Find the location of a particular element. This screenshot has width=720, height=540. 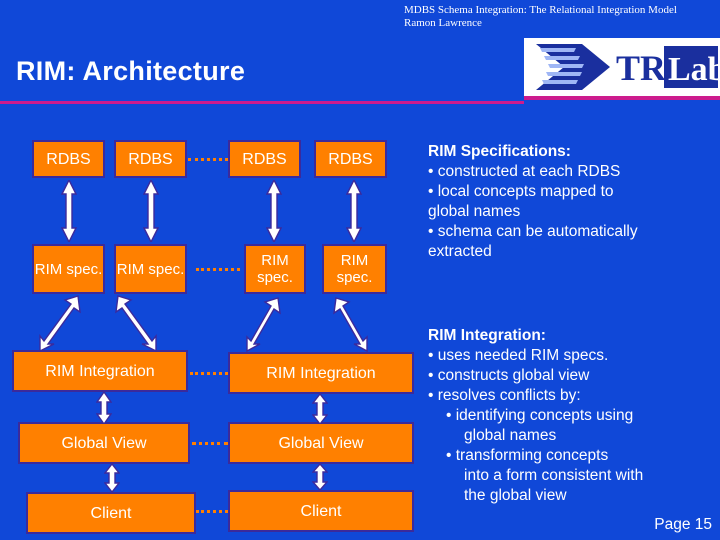

diagram-box-rimspec-2: RIM spec. is located at coordinates (150, 269).